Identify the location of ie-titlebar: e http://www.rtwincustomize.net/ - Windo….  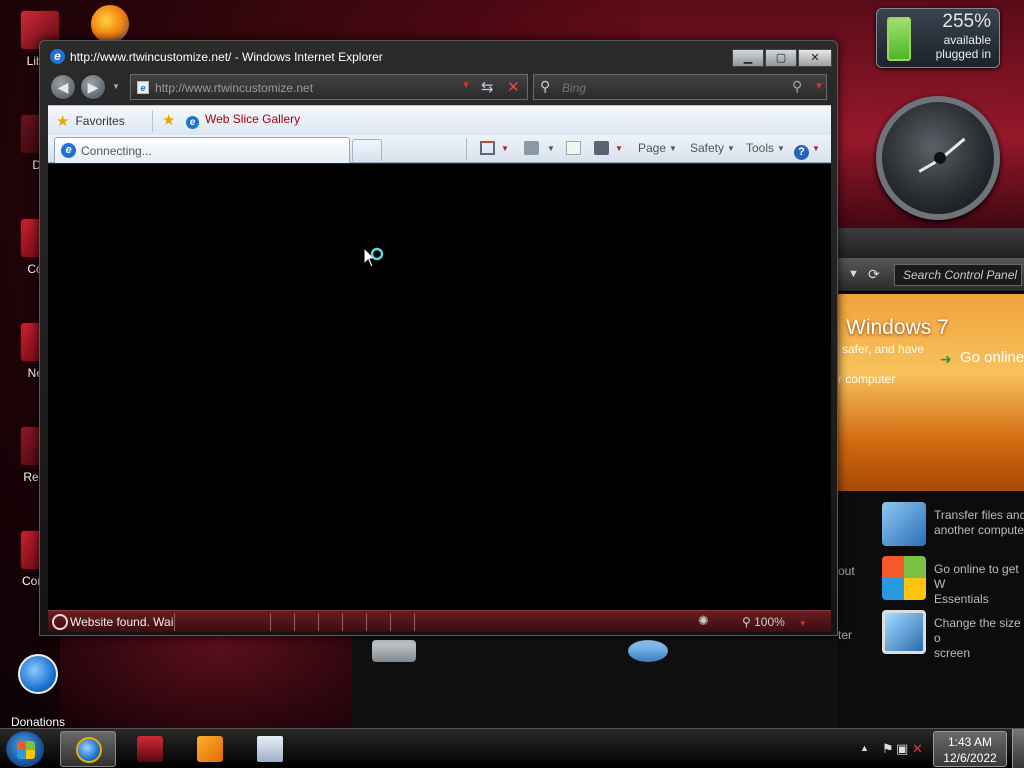
(438, 55).